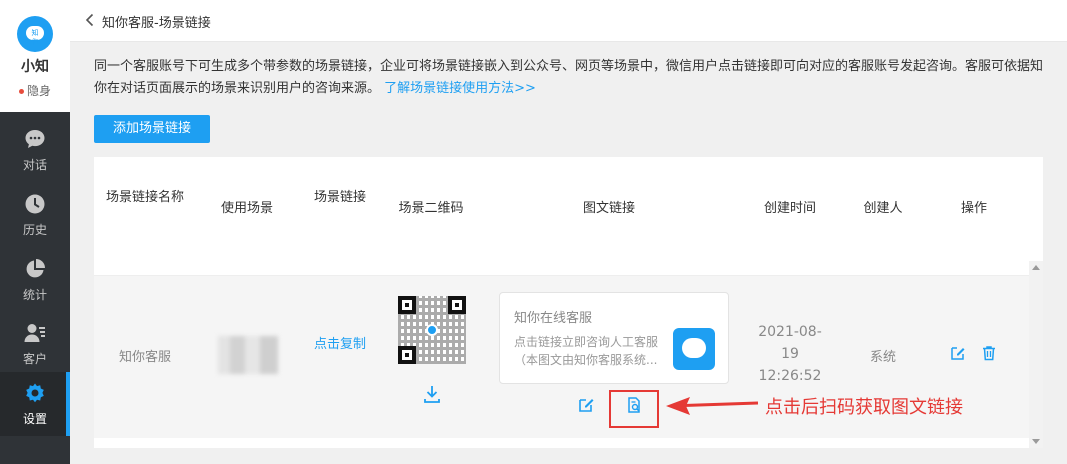 This screenshot has width=1067, height=464. Describe the element at coordinates (431, 208) in the screenshot. I see `column-header-qrcode: 场景二维码` at that location.